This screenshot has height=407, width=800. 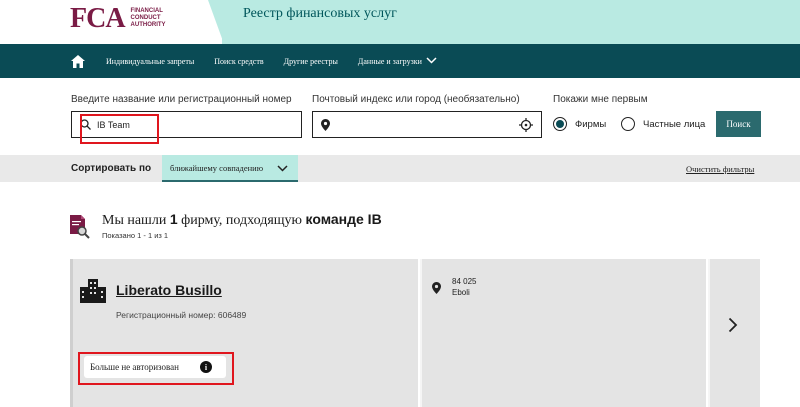 What do you see at coordinates (98, 18) in the screenshot?
I see `logo-mark: FCA` at bounding box center [98, 18].